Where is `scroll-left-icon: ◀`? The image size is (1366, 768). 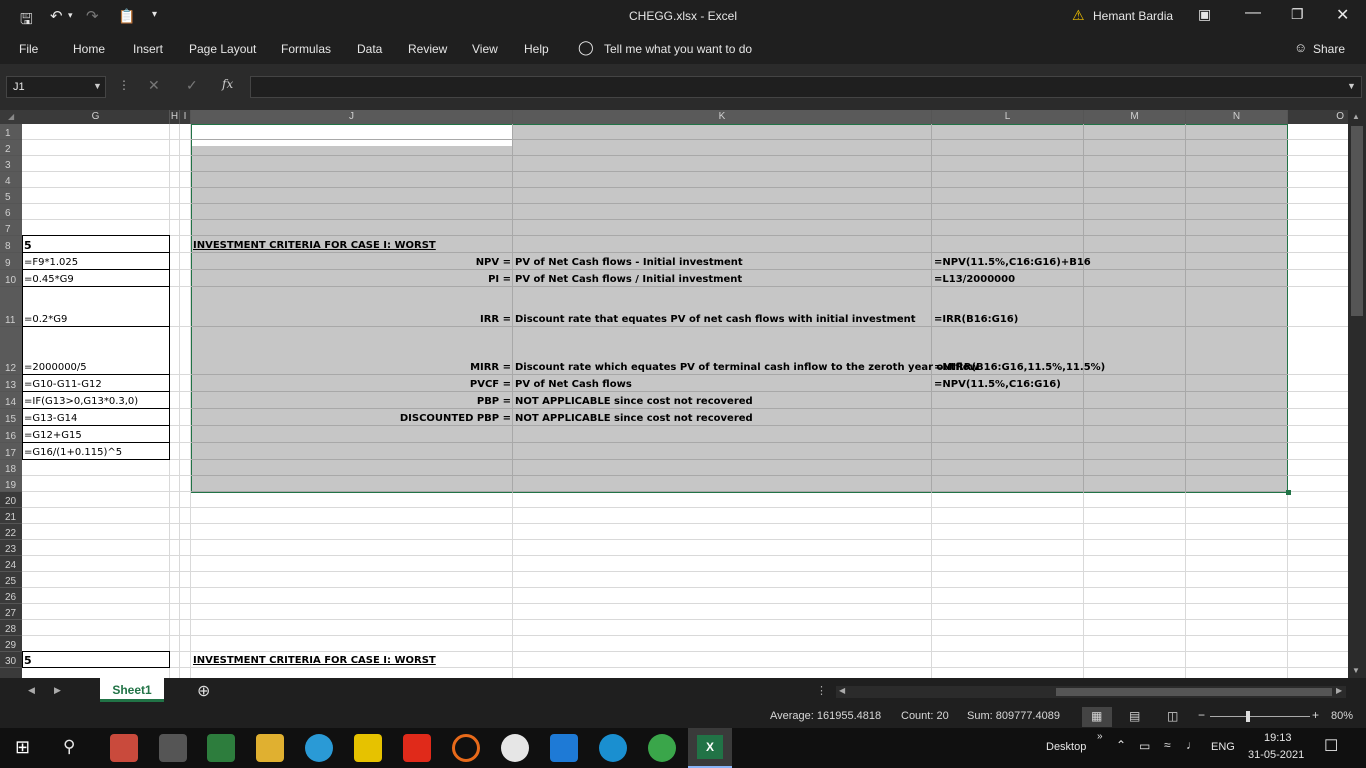 scroll-left-icon: ◀ is located at coordinates (842, 690).